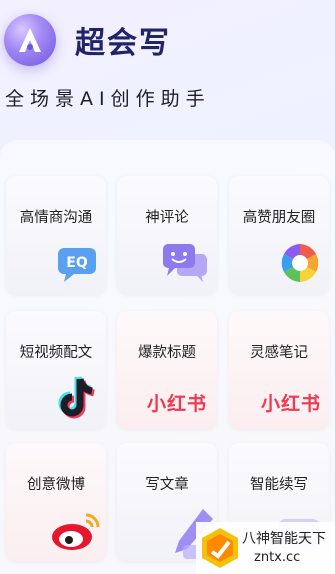 This screenshot has width=335, height=574. Describe the element at coordinates (279, 485) in the screenshot. I see `card-label: 智能续写` at that location.